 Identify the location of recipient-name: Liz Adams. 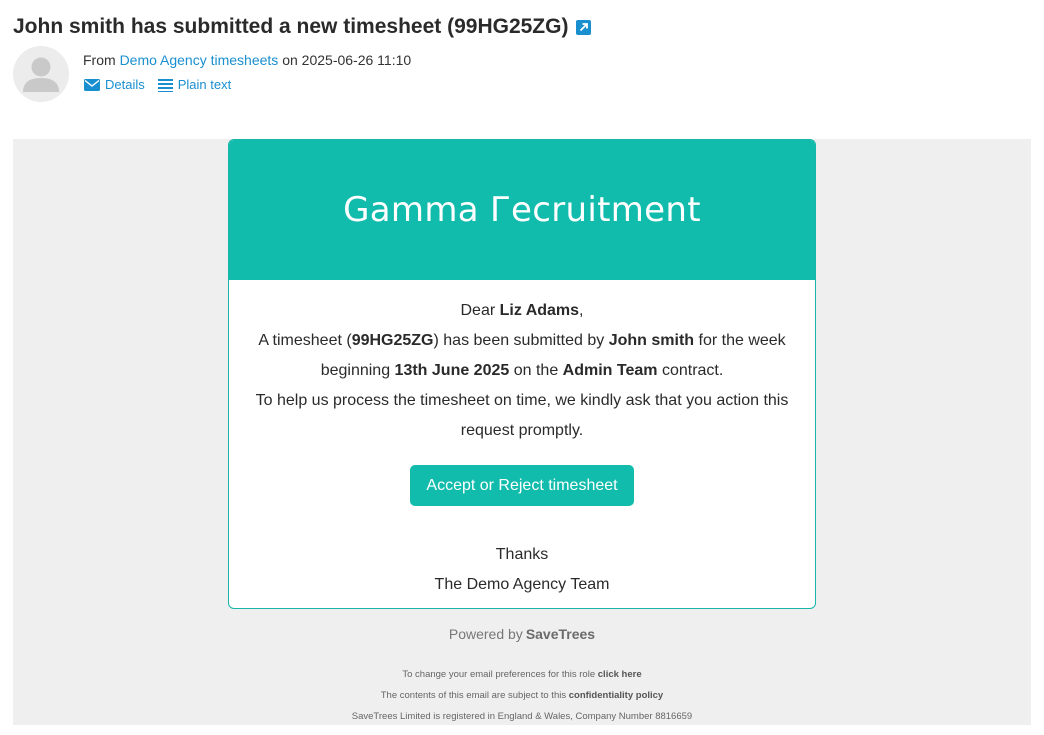
(539, 310).